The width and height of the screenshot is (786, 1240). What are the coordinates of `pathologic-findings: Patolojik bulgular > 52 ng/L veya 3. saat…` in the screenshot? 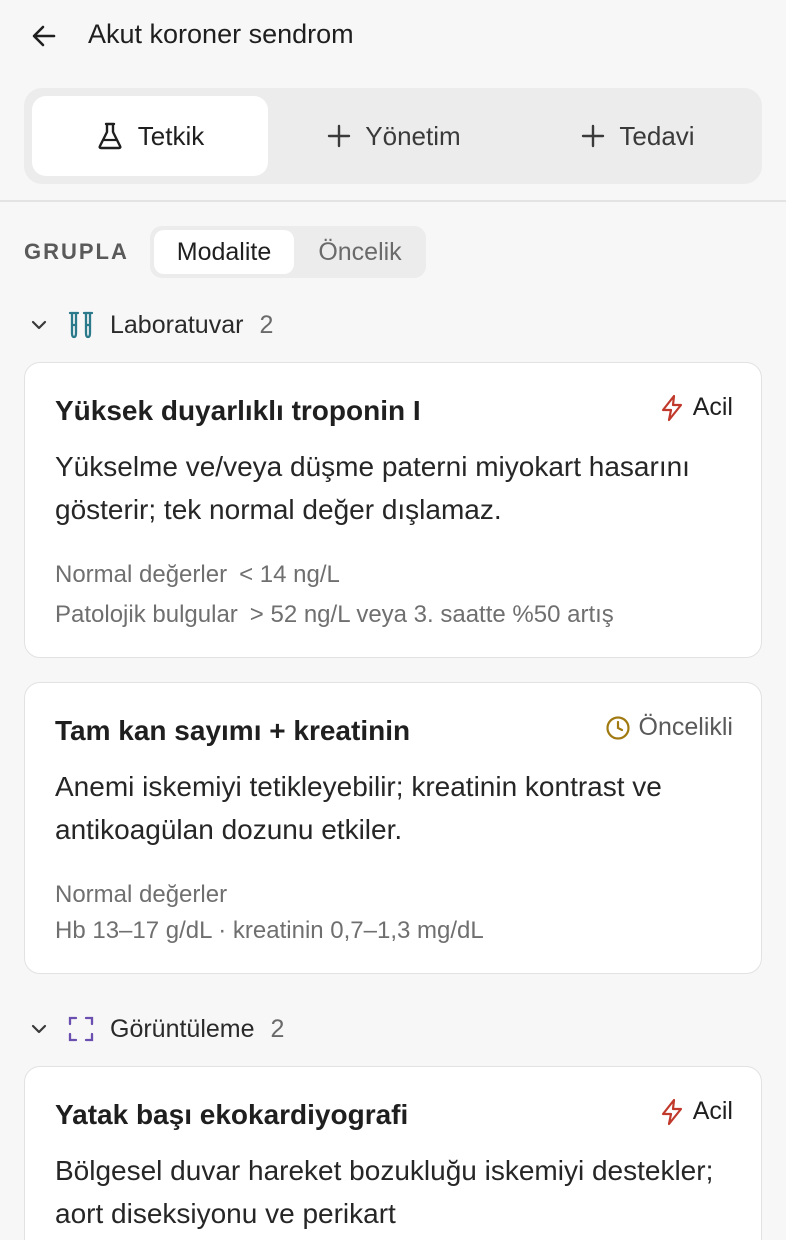 It's located at (334, 615).